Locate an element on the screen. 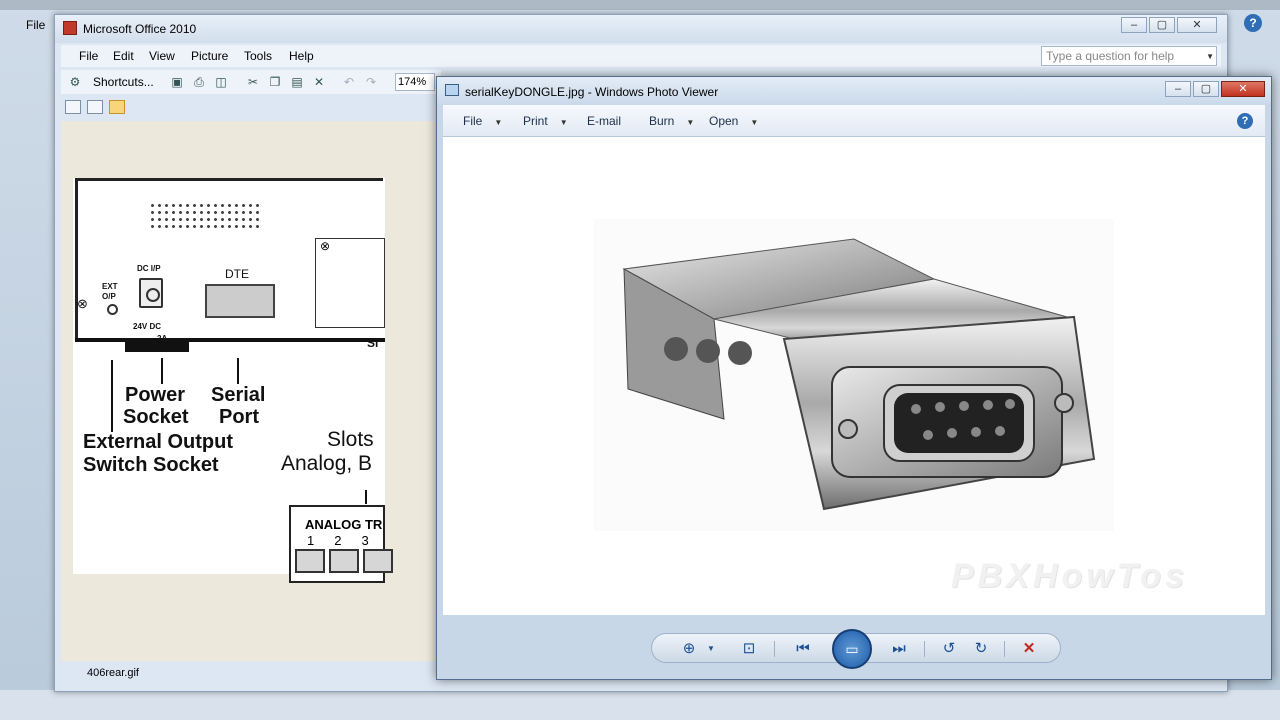  zoom-field: 174% is located at coordinates (415, 82).